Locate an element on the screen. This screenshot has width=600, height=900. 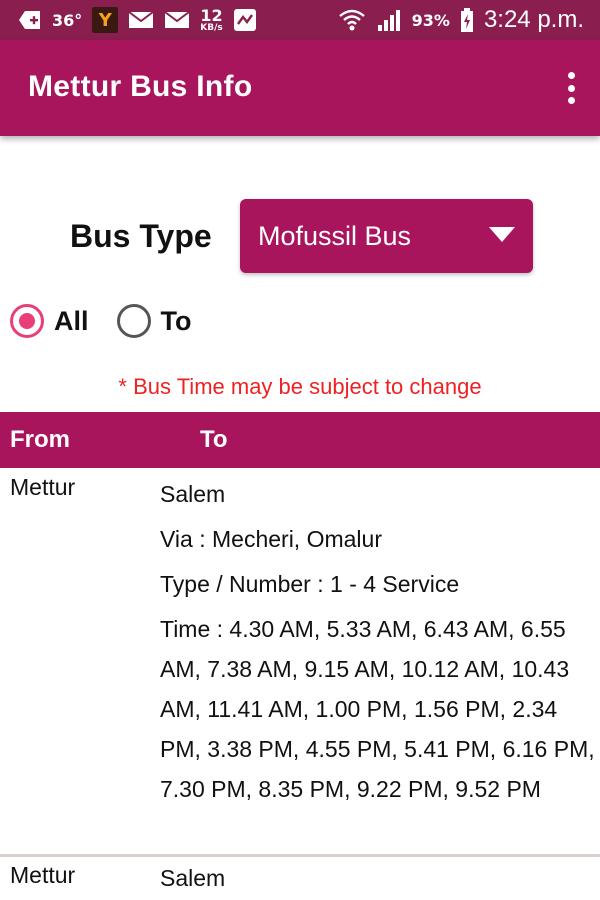
add-notification-icon is located at coordinates (29, 20).